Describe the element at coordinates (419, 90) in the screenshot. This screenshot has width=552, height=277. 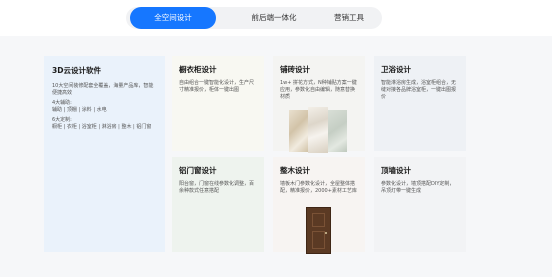
I see `card-description: 智能淋浴房生成，浴室柜组合，无缝对接各品牌浴室柜，一键出图报价` at that location.